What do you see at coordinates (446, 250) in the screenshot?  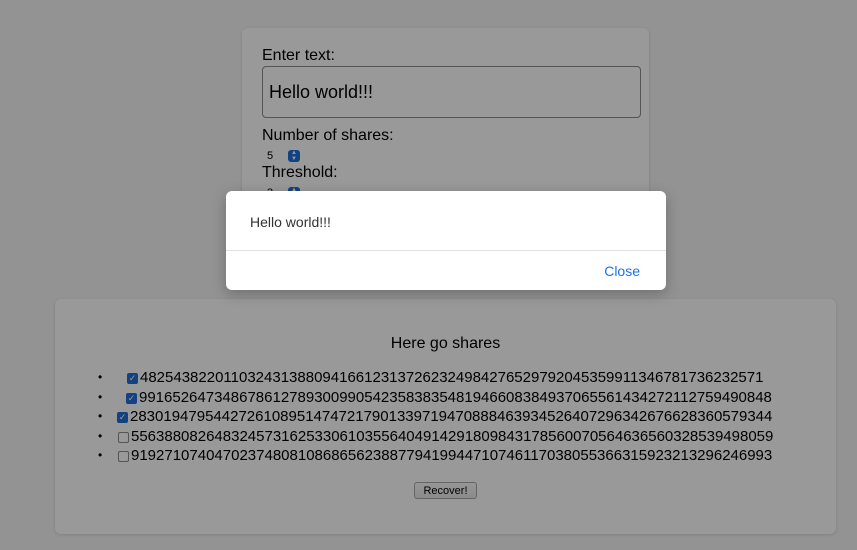 I see `dialog-divider` at bounding box center [446, 250].